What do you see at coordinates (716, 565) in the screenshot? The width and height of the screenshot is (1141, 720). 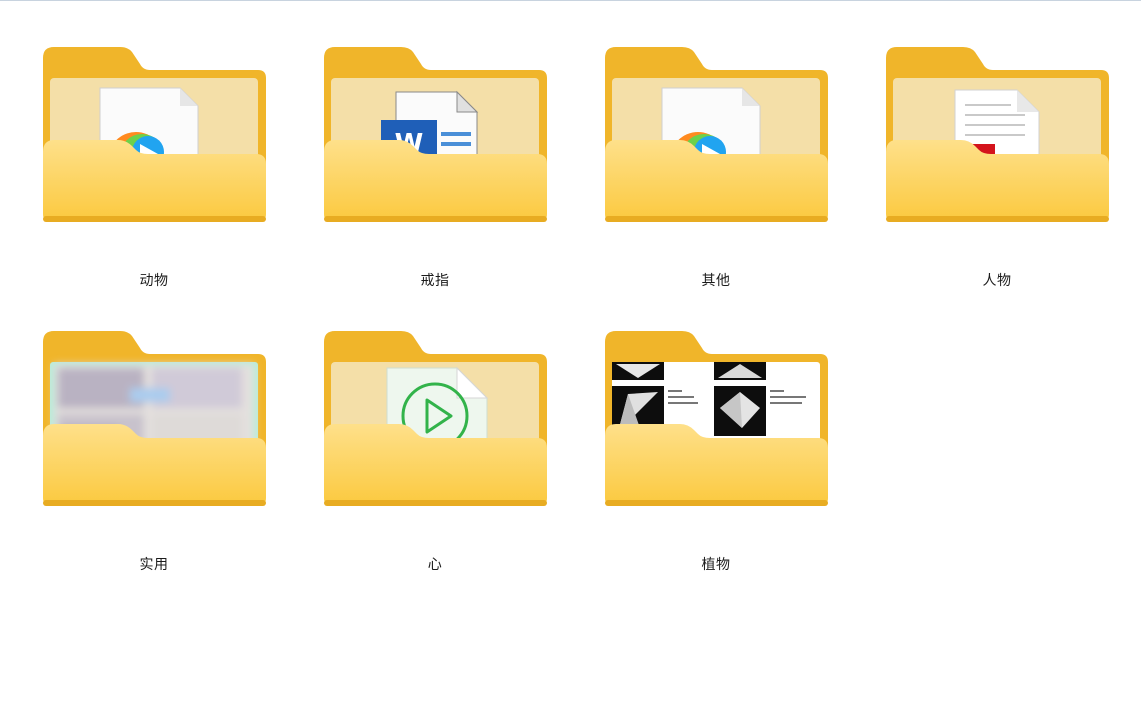 I see `folder-label: 植物` at bounding box center [716, 565].